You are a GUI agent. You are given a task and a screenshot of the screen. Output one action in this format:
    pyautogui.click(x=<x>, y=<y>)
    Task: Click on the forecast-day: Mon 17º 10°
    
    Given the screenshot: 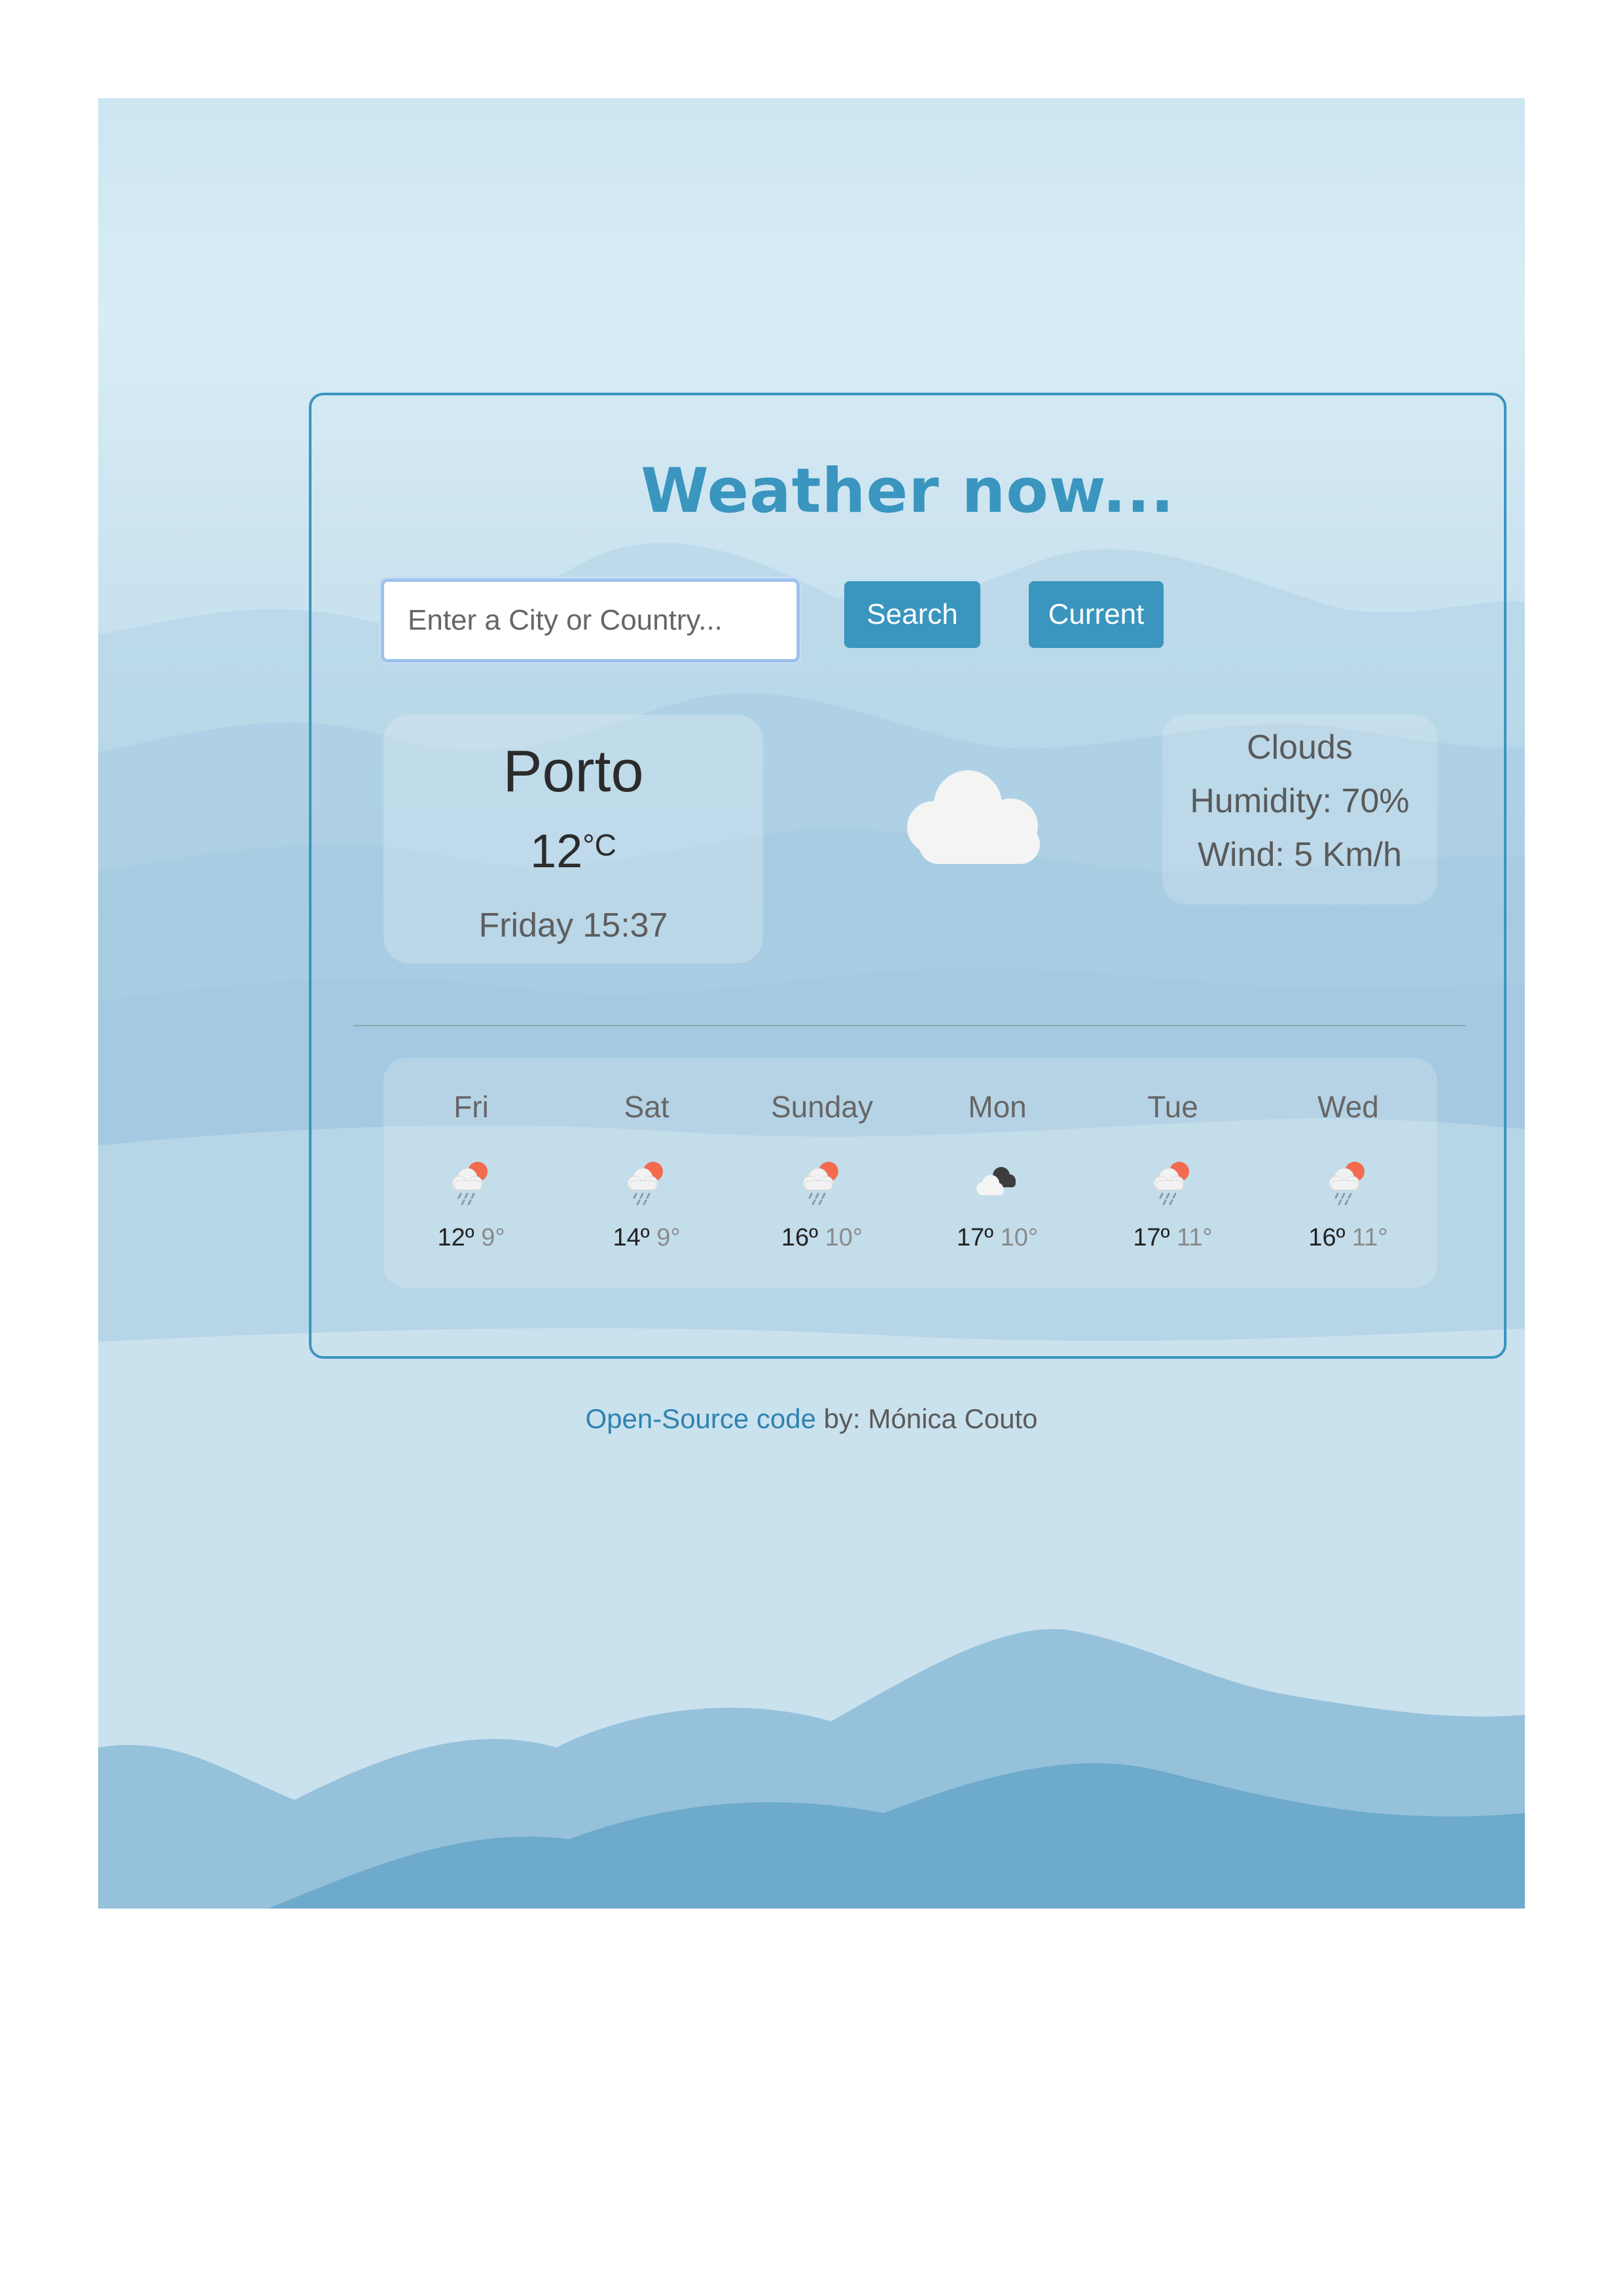 What is the action you would take?
    pyautogui.click(x=998, y=1173)
    